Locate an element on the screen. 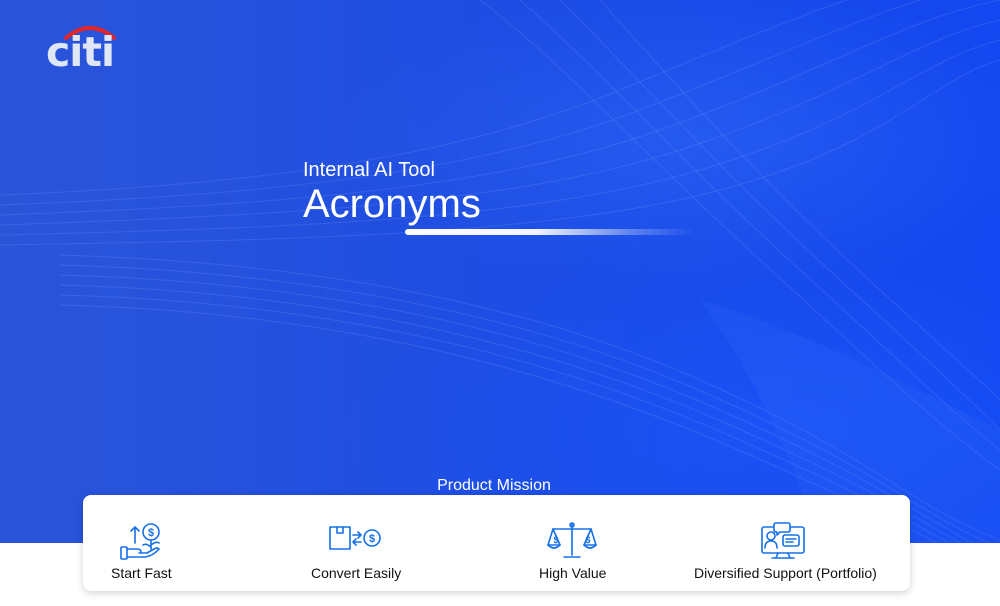 The width and height of the screenshot is (1000, 606). hero-title: Acronyms is located at coordinates (392, 204).